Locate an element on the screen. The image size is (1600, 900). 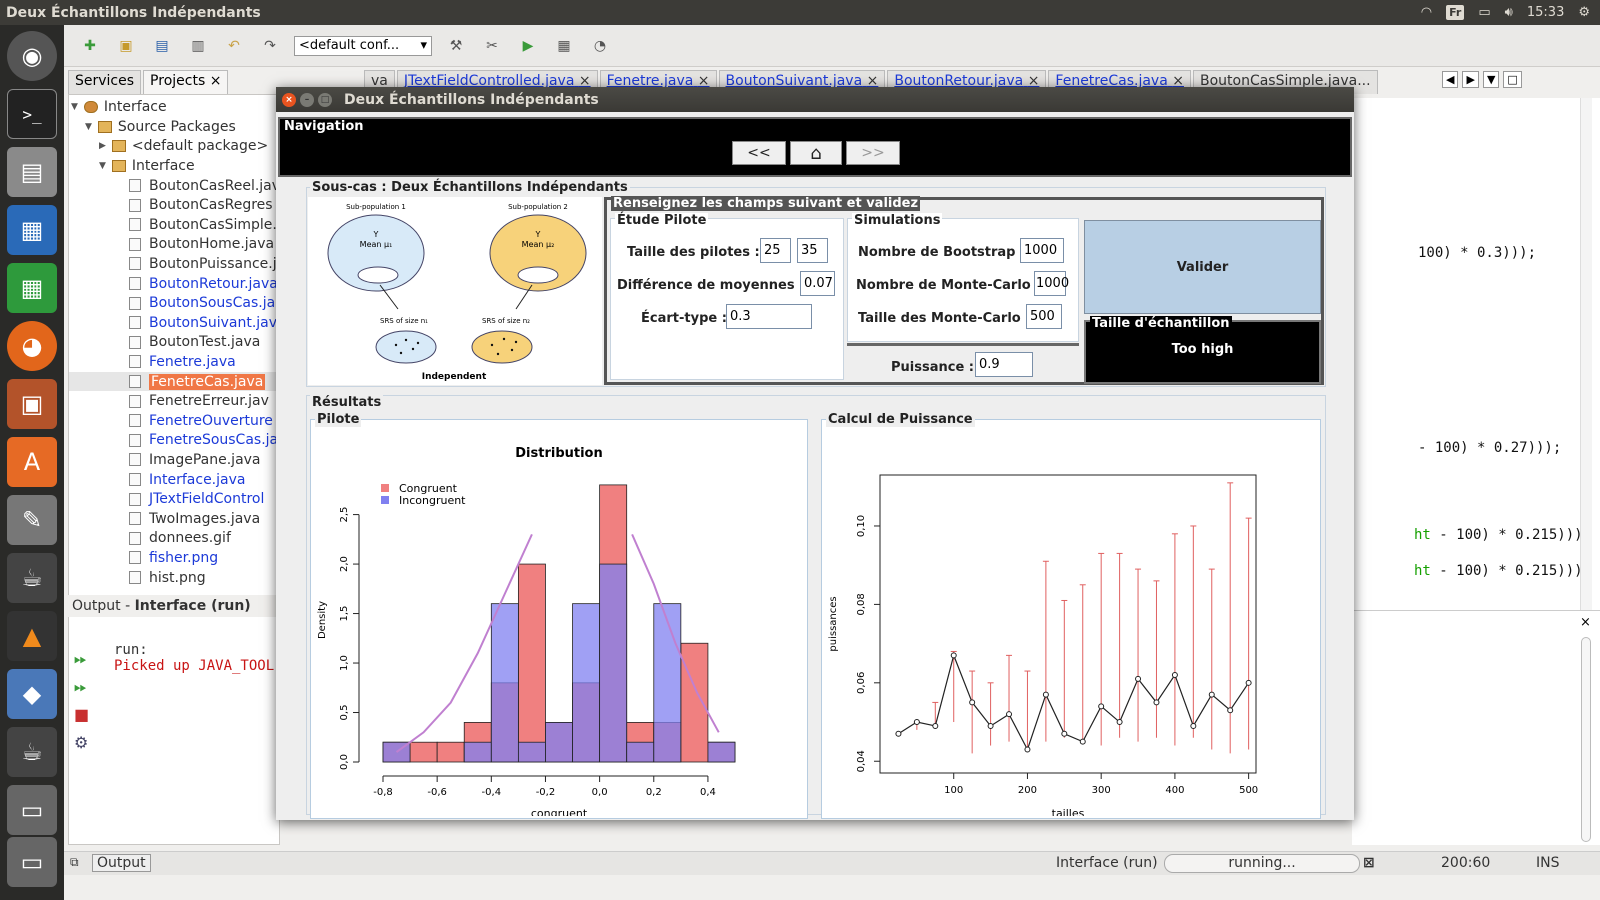
home-button: ⌂ is located at coordinates (816, 153).